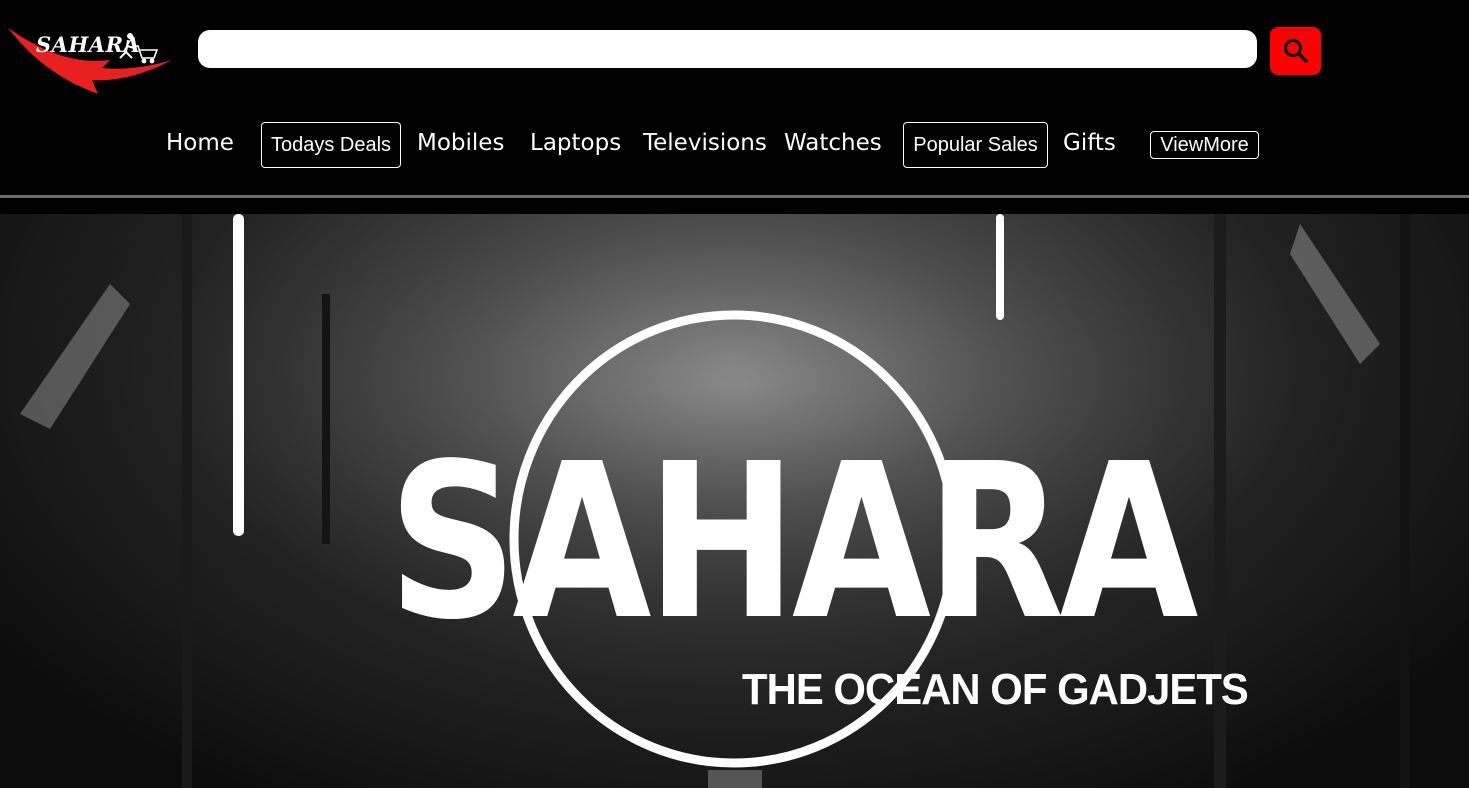  What do you see at coordinates (88, 44) in the screenshot?
I see `logo-text: SAHARA` at bounding box center [88, 44].